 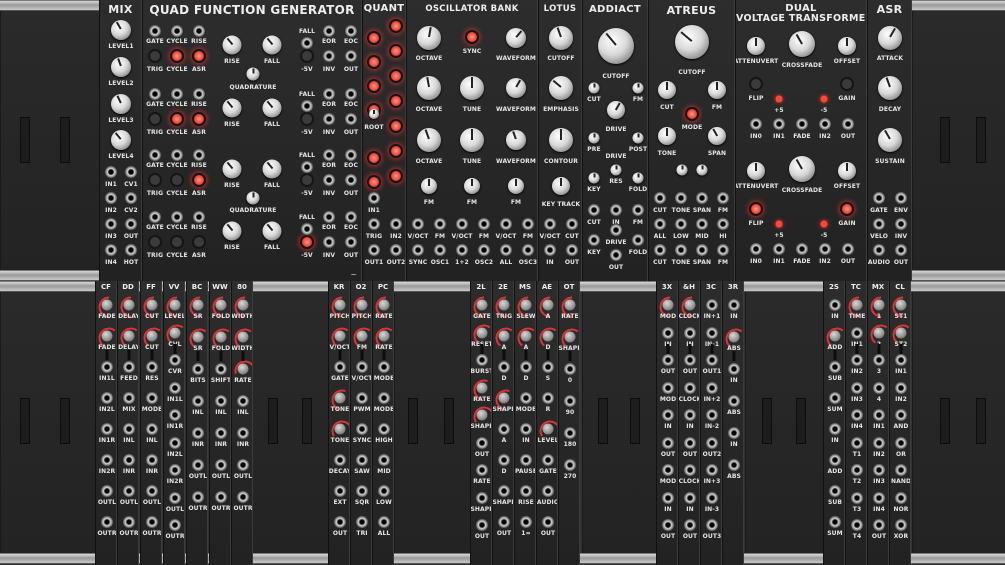 What do you see at coordinates (504, 460) in the screenshot?
I see `d-jack` at bounding box center [504, 460].